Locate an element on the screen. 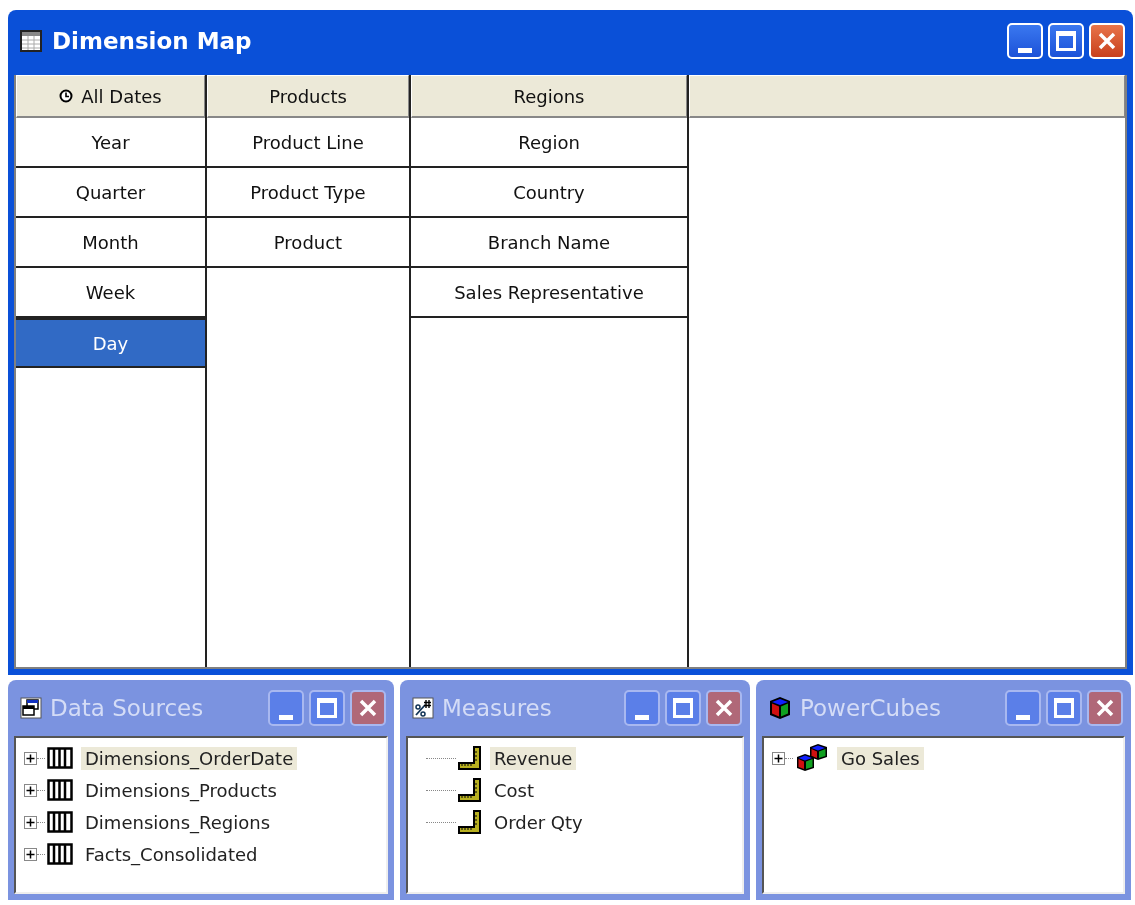 The height and width of the screenshot is (905, 1135). cubes-icon is located at coordinates (812, 758).